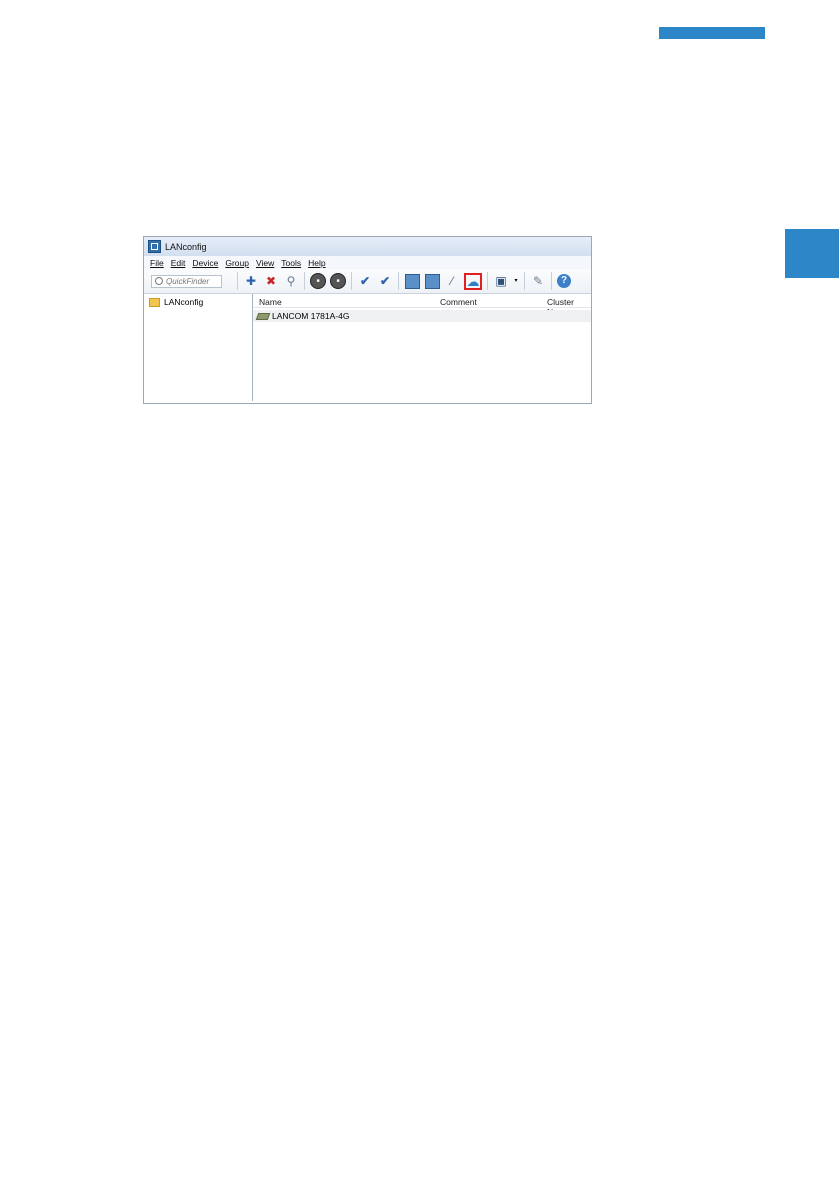 This screenshot has width=839, height=1191. I want to click on check-all-icon: ✔, so click(385, 281).